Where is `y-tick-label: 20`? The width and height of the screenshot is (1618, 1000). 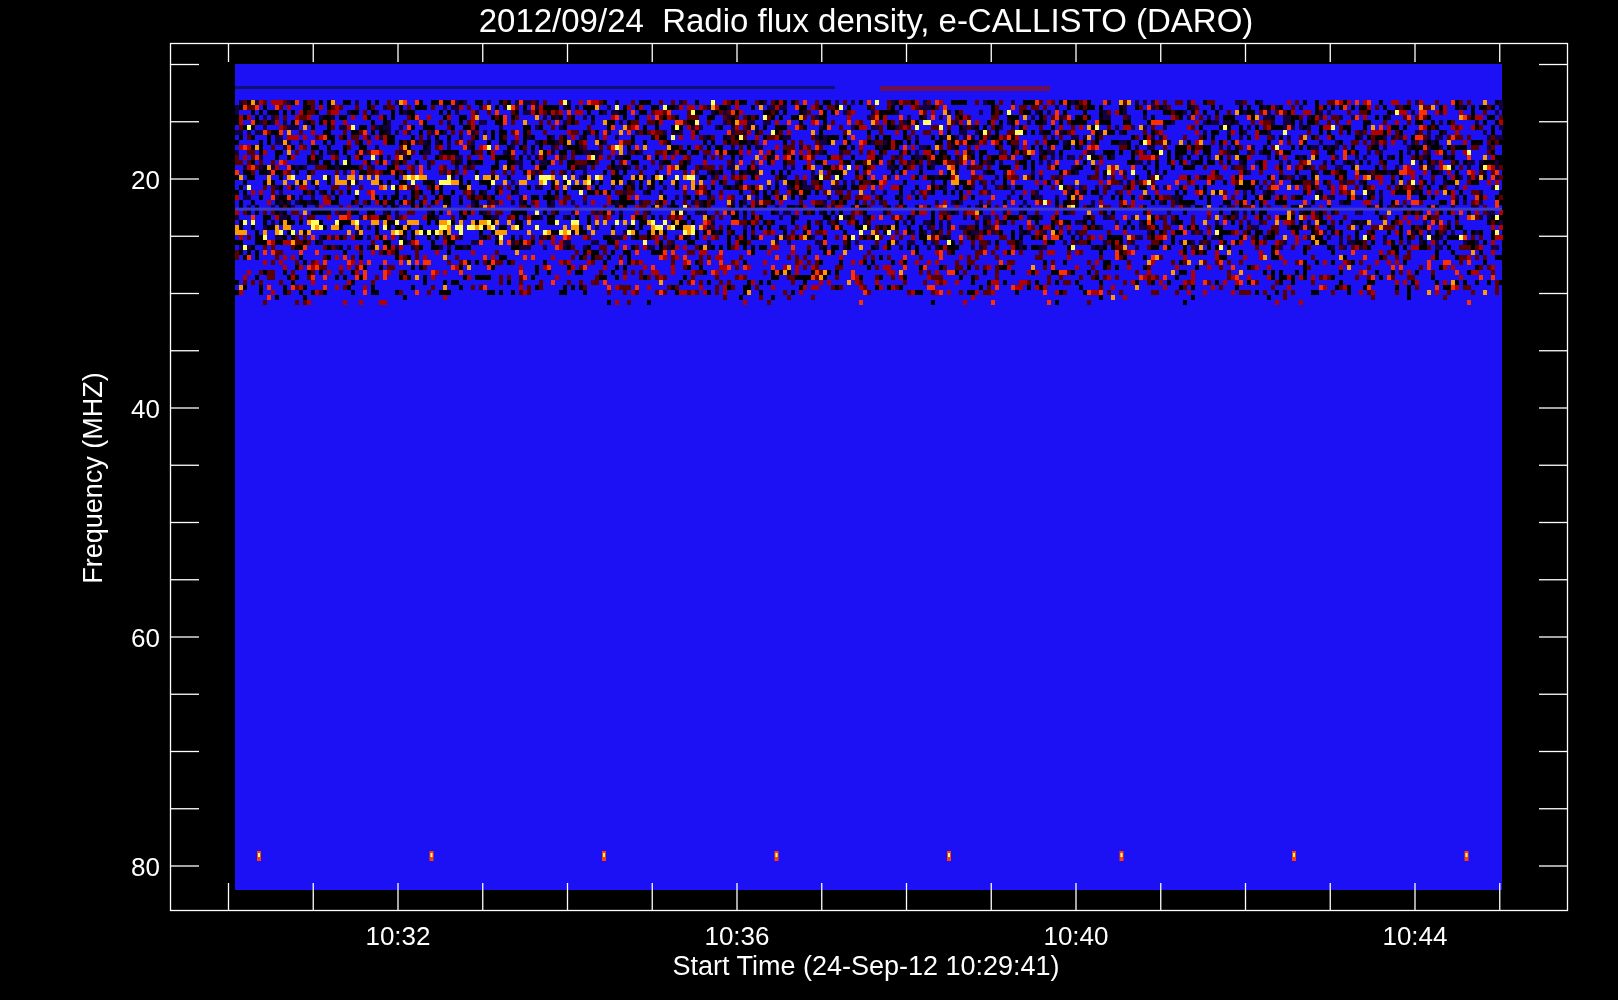 y-tick-label: 20 is located at coordinates (145, 180).